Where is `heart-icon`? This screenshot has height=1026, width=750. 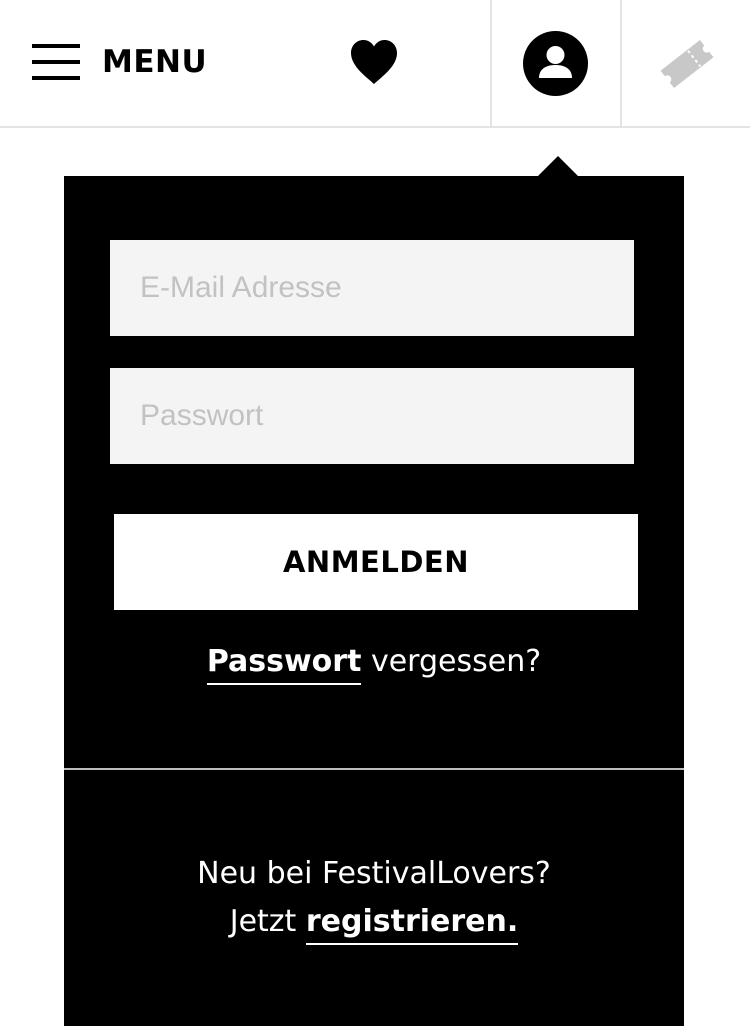 heart-icon is located at coordinates (374, 62).